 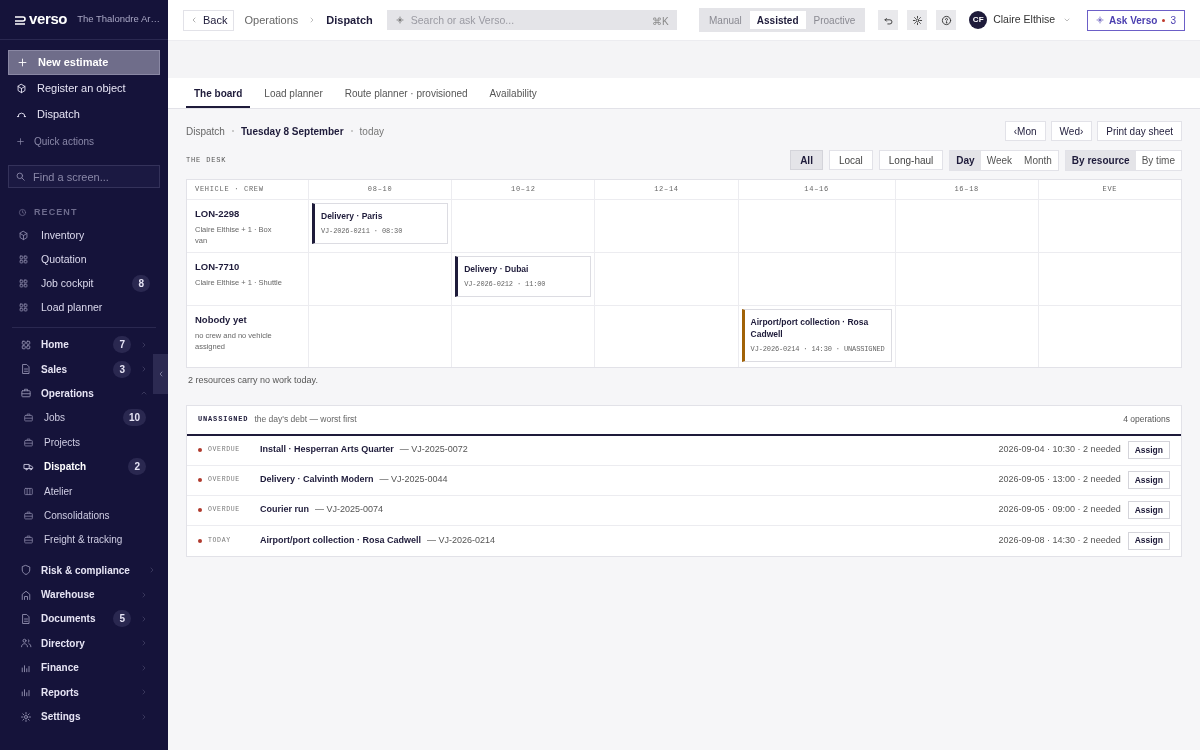 What do you see at coordinates (660, 22) in the screenshot?
I see `shortcut-hint: ⌘K` at bounding box center [660, 22].